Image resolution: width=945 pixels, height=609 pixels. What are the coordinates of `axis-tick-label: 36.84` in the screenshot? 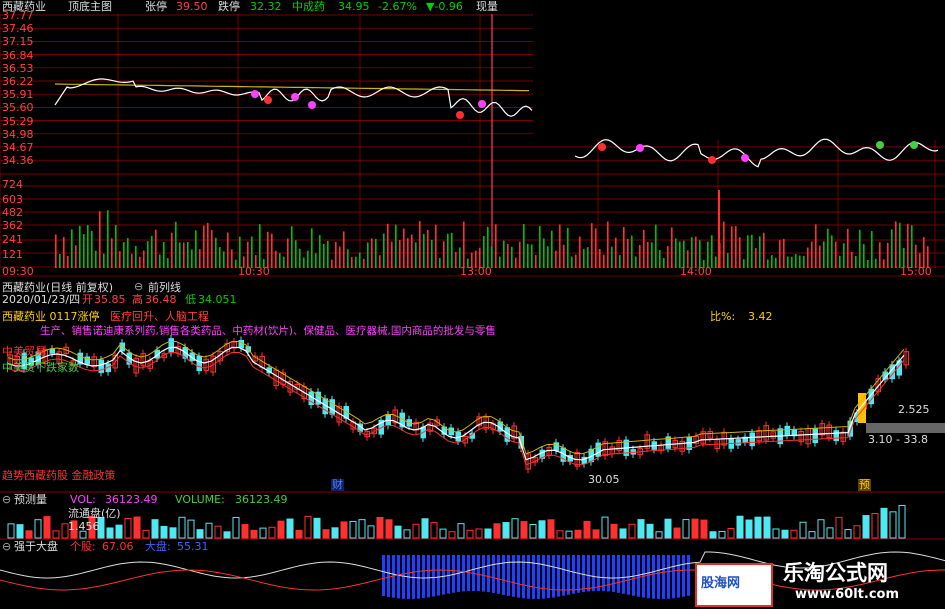 It's located at (18, 55).